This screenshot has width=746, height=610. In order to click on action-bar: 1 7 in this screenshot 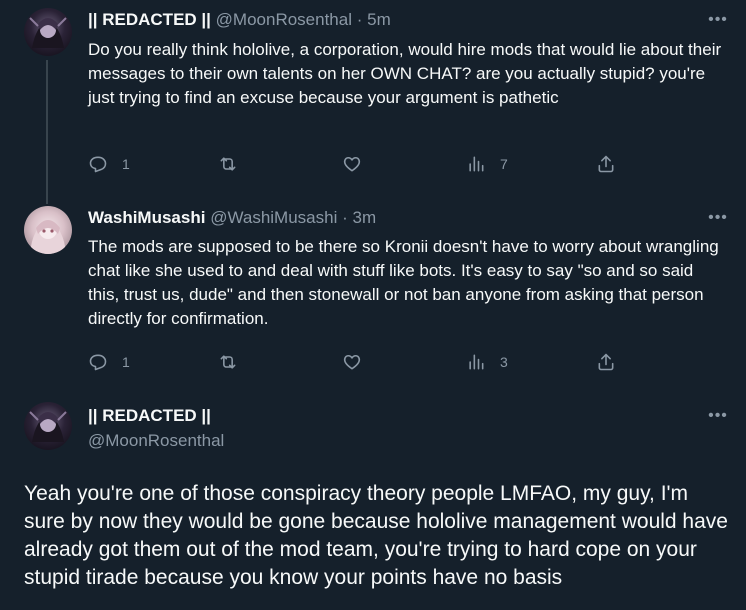, I will do `click(358, 164)`.